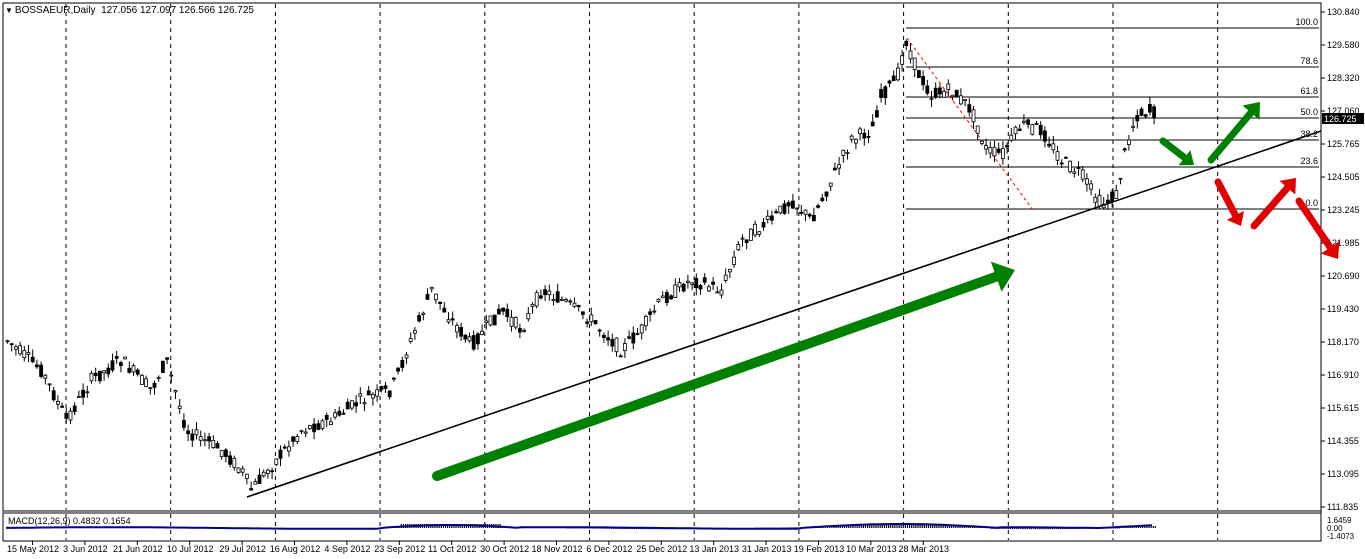 This screenshot has height=559, width=1365. Describe the element at coordinates (1343, 309) in the screenshot. I see `price-tick-label: 119.430` at that location.